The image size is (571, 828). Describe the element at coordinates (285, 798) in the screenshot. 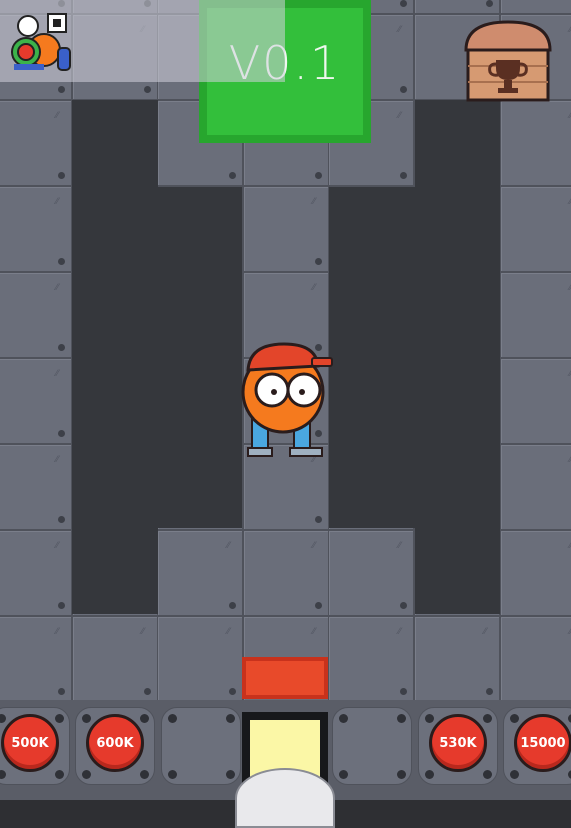

I see `ghost-character-icon` at that location.